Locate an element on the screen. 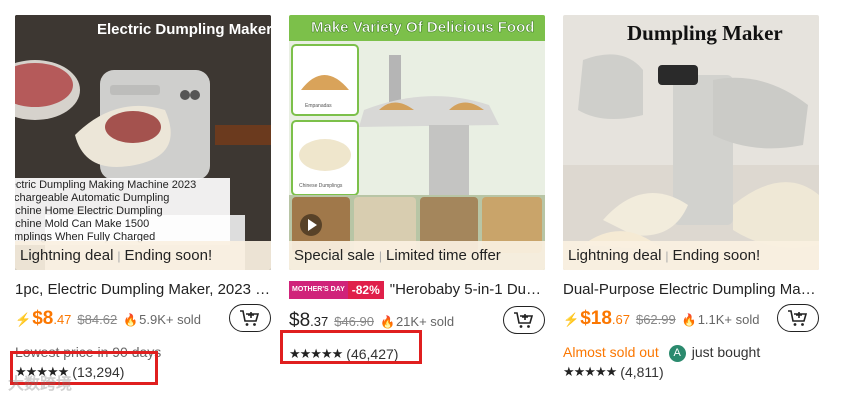 Image resolution: width=850 pixels, height=401 pixels. image-title: Make Variety Of Delicious Food is located at coordinates (423, 28).